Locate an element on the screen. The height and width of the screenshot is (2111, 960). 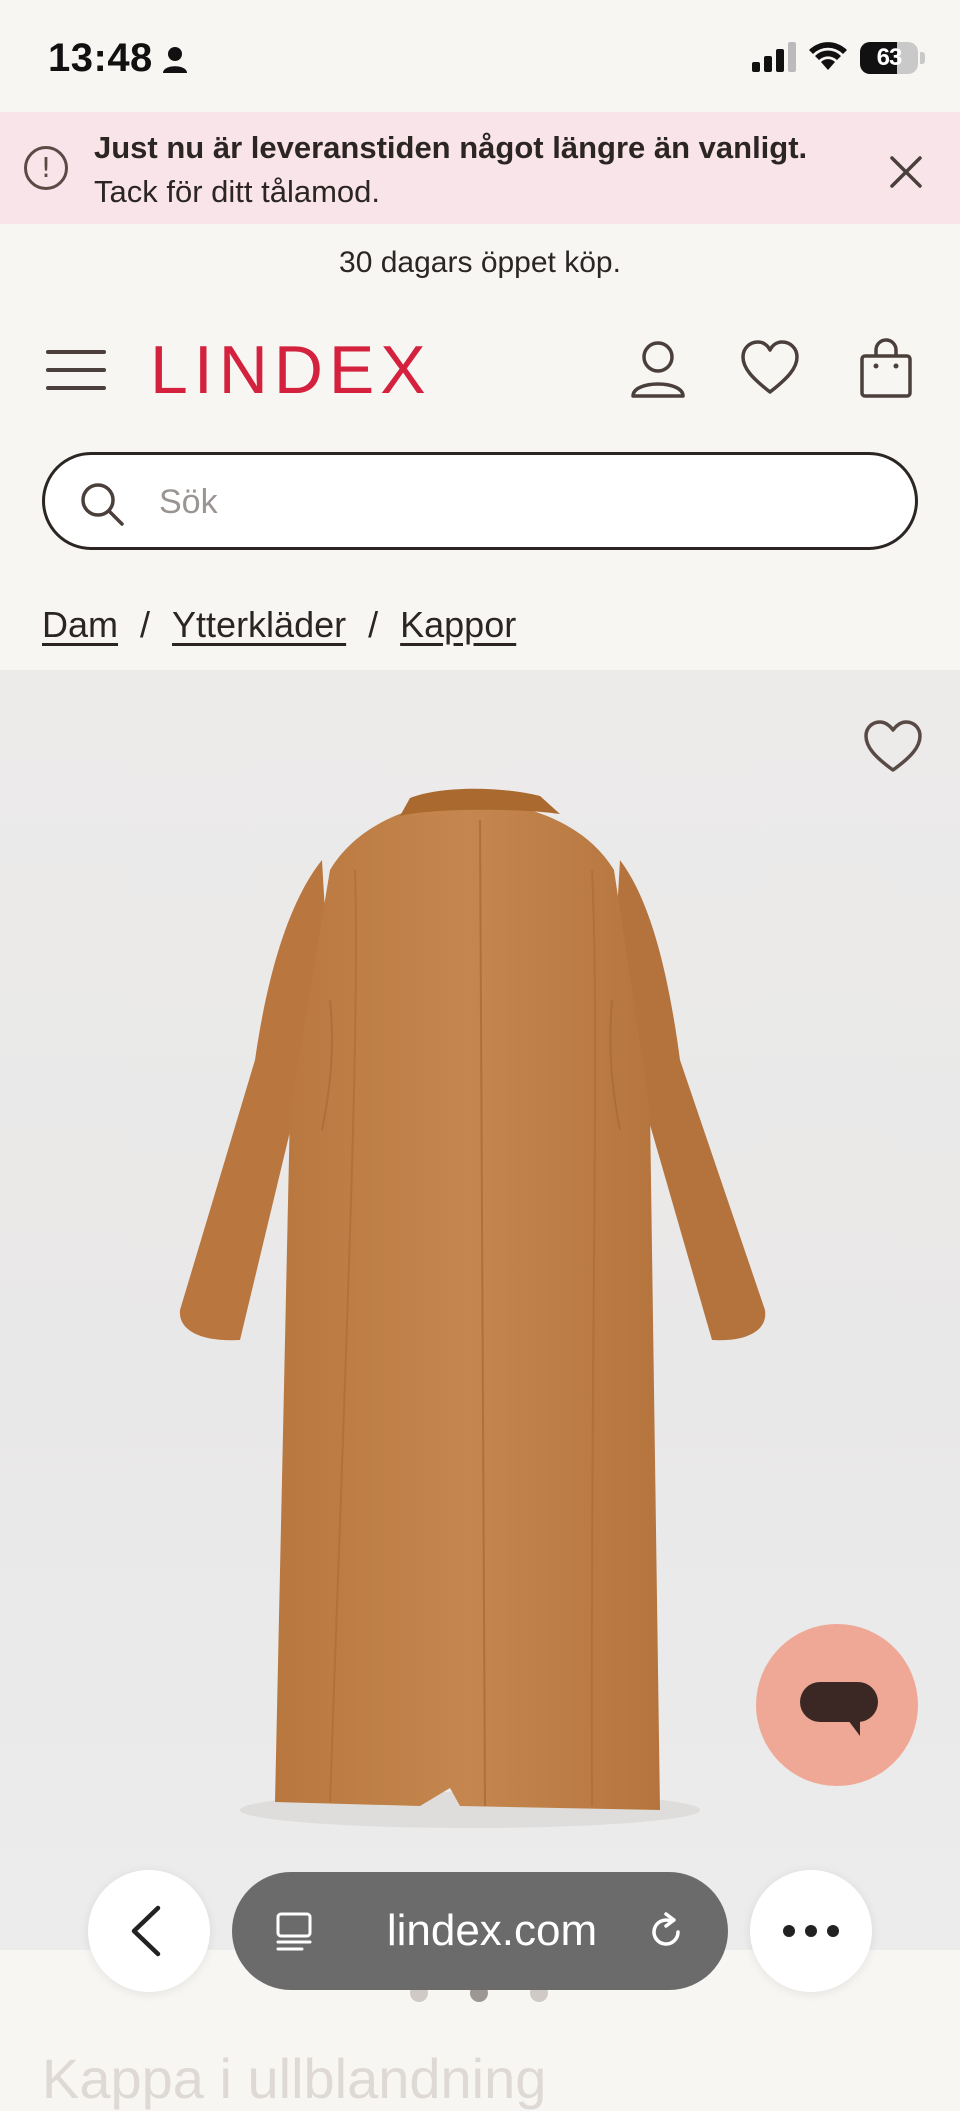
back-button is located at coordinates (149, 1931).